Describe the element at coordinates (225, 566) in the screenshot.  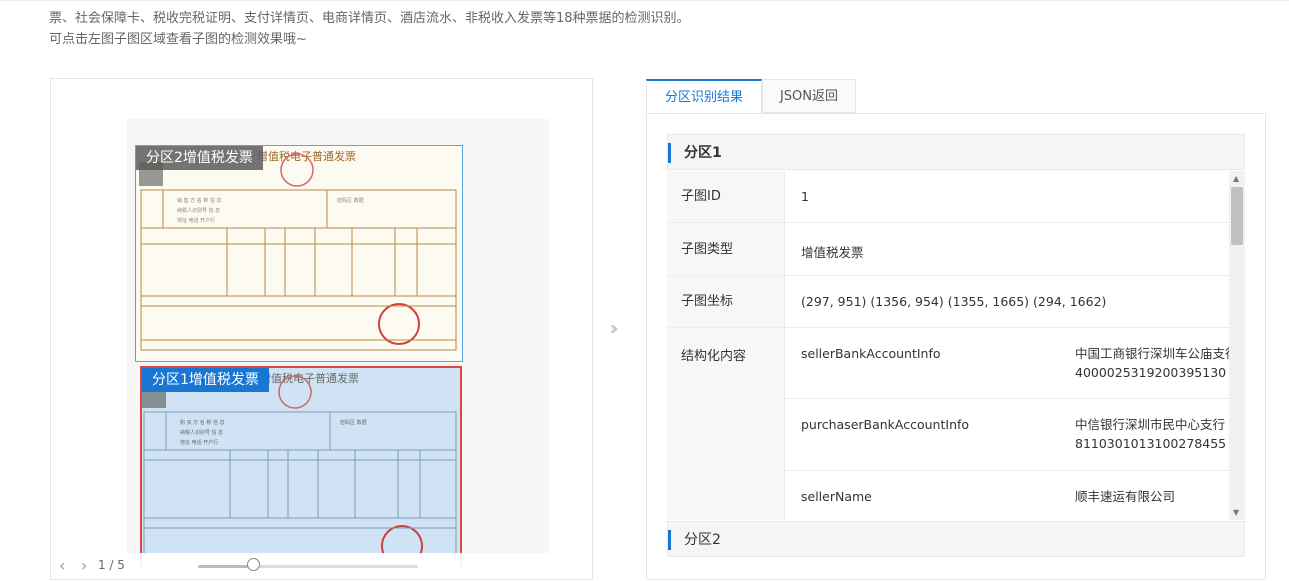
I see `zoom-slider-fill` at that location.